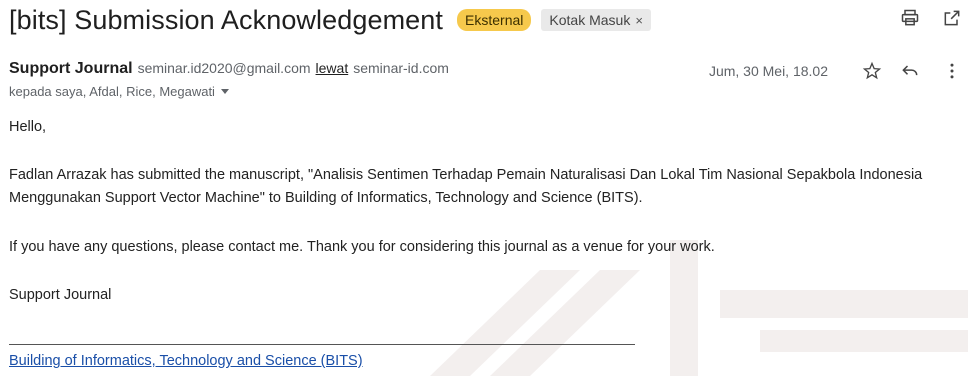 The height and width of the screenshot is (376, 968). I want to click on more-vert-icon, so click(952, 71).